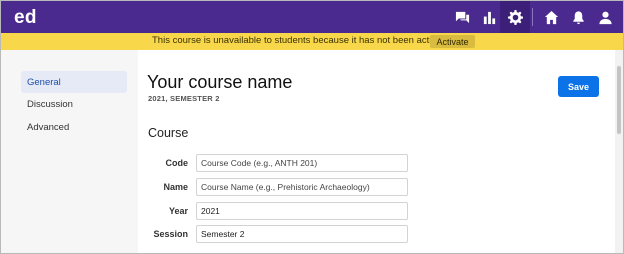  Describe the element at coordinates (220, 82) in the screenshot. I see `page-title: Your course name` at that location.